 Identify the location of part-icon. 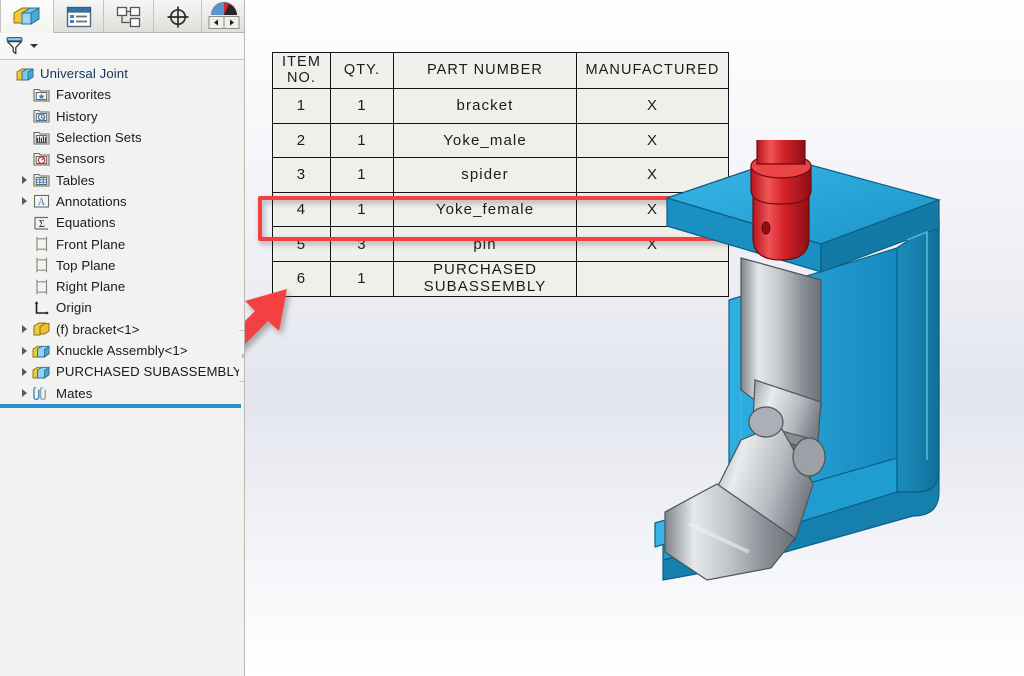
(41, 329).